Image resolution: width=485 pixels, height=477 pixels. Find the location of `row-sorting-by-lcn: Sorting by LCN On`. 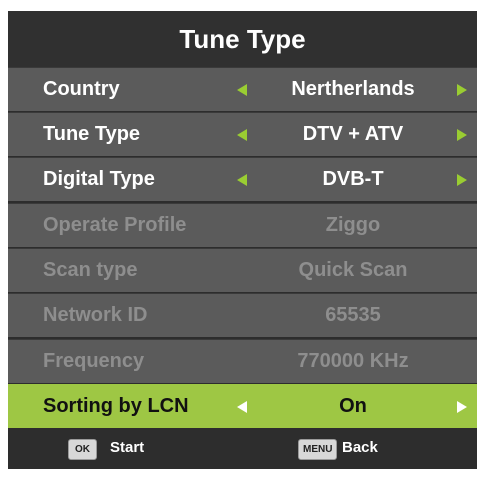

row-sorting-by-lcn: Sorting by LCN On is located at coordinates (242, 406).